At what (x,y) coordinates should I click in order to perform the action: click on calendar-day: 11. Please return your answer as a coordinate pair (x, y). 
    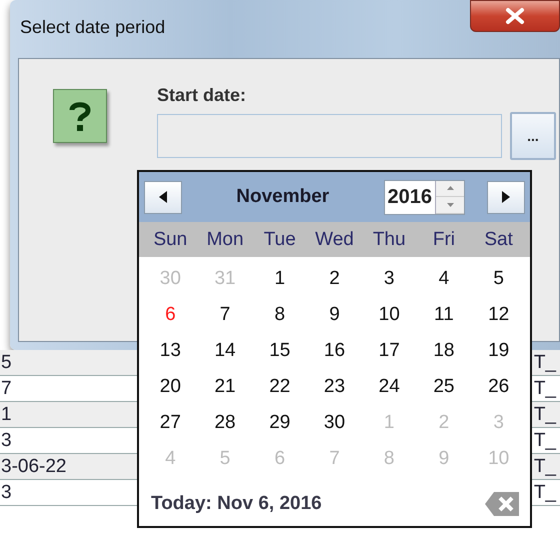
    Looking at the image, I should click on (444, 315).